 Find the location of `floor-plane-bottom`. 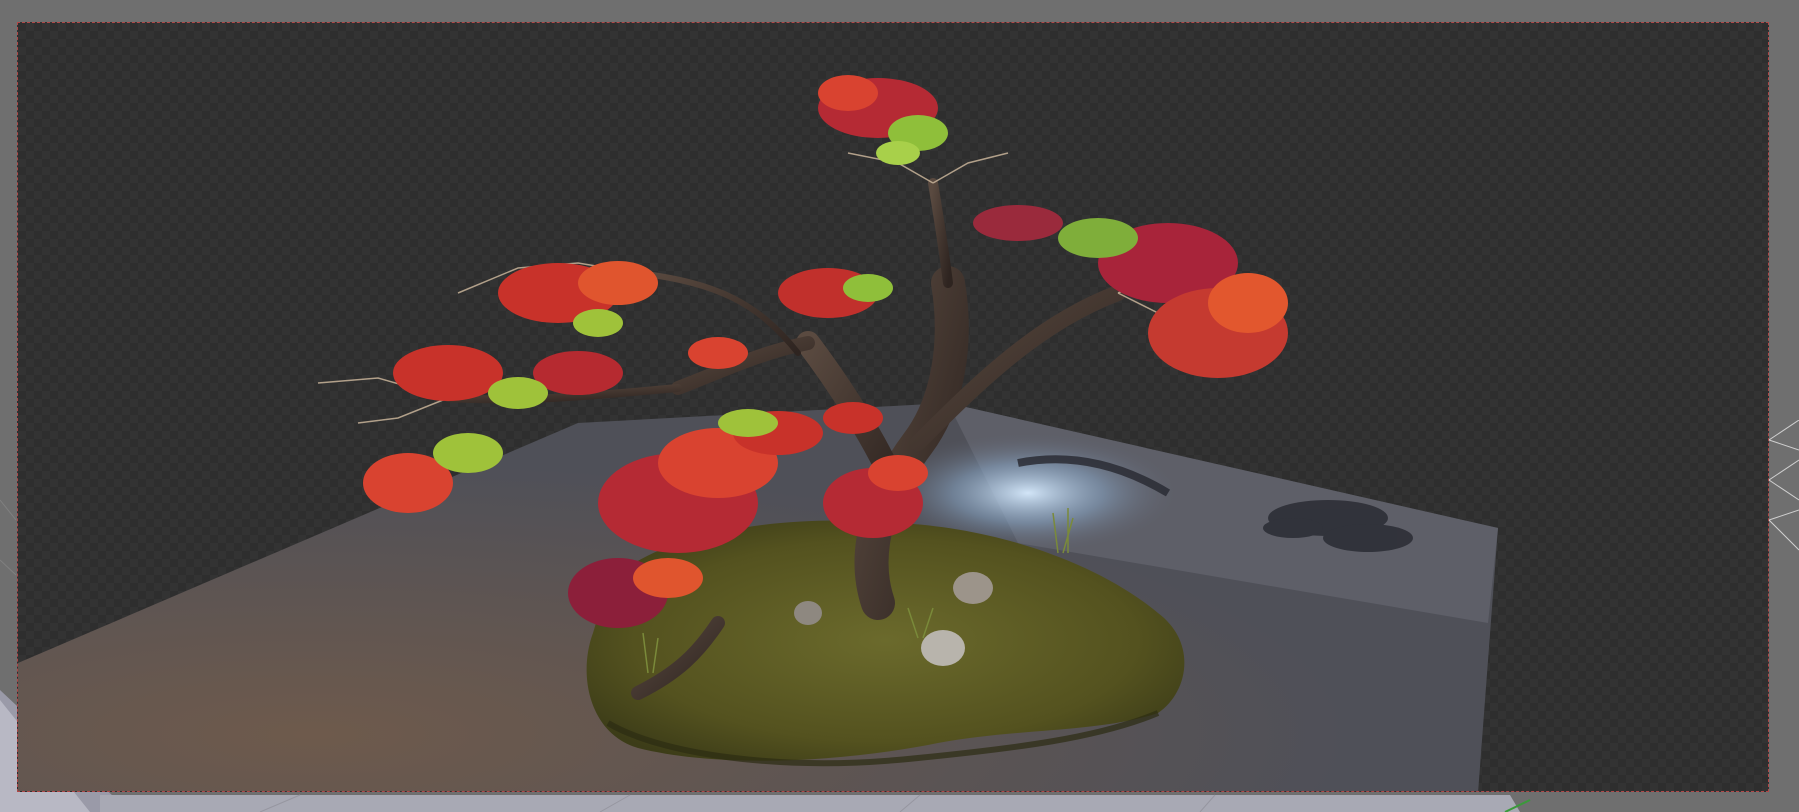

floor-plane-bottom is located at coordinates (810, 803).